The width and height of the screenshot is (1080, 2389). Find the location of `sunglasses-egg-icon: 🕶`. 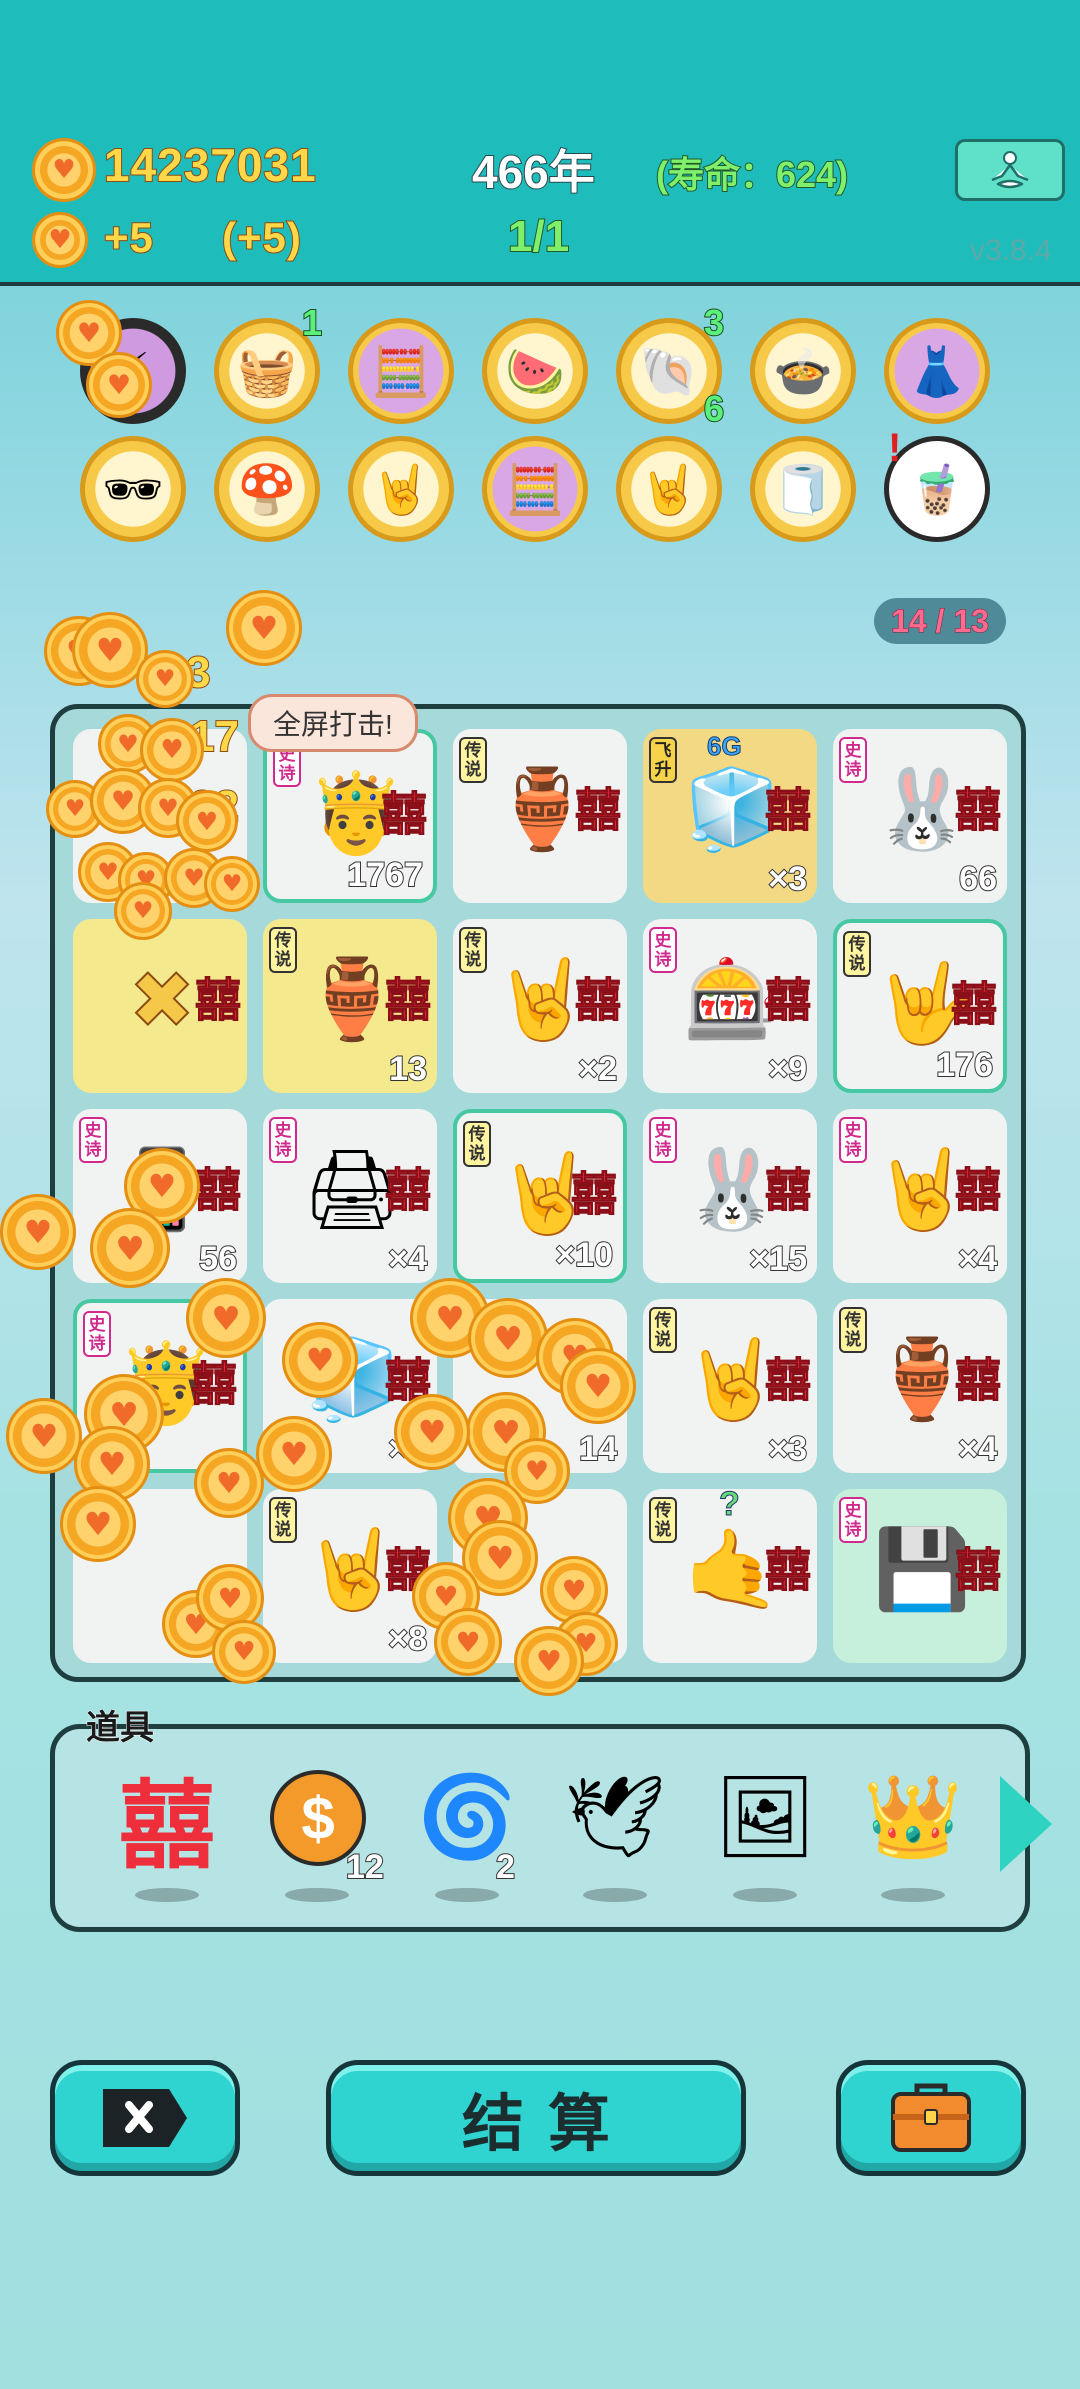

sunglasses-egg-icon: 🕶 is located at coordinates (133, 489).